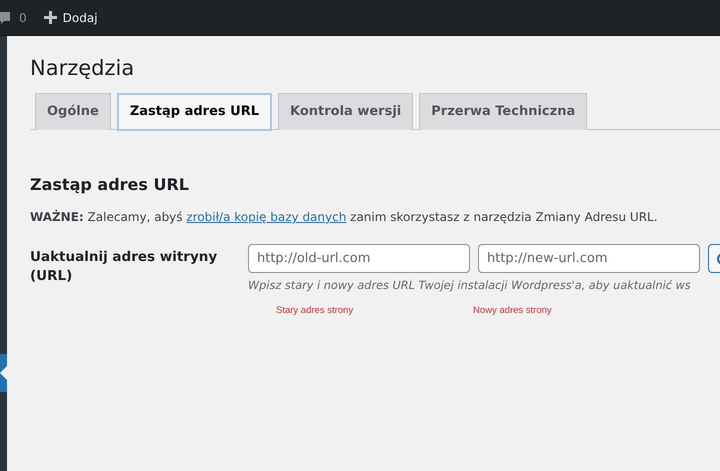 Image resolution: width=720 pixels, height=471 pixels. What do you see at coordinates (194, 112) in the screenshot?
I see `tab: Zastąp adres URL` at bounding box center [194, 112].